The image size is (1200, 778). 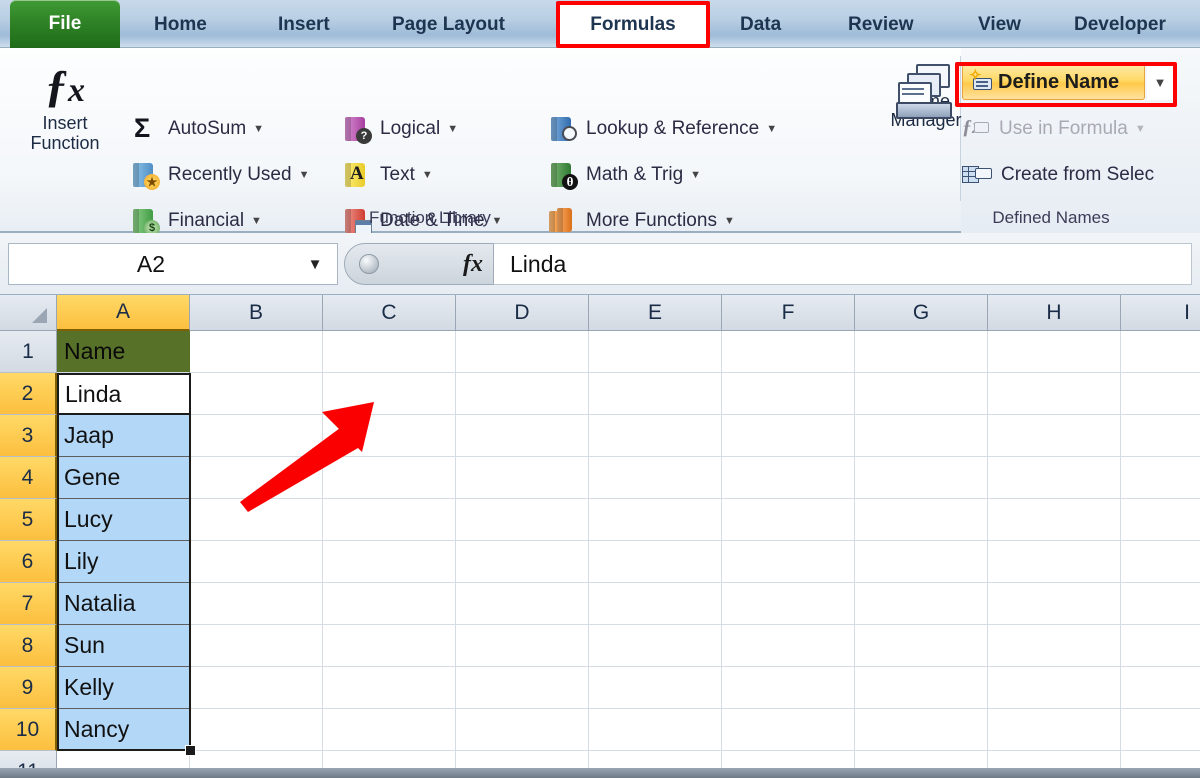 I want to click on cell-i9, so click(x=1160, y=688).